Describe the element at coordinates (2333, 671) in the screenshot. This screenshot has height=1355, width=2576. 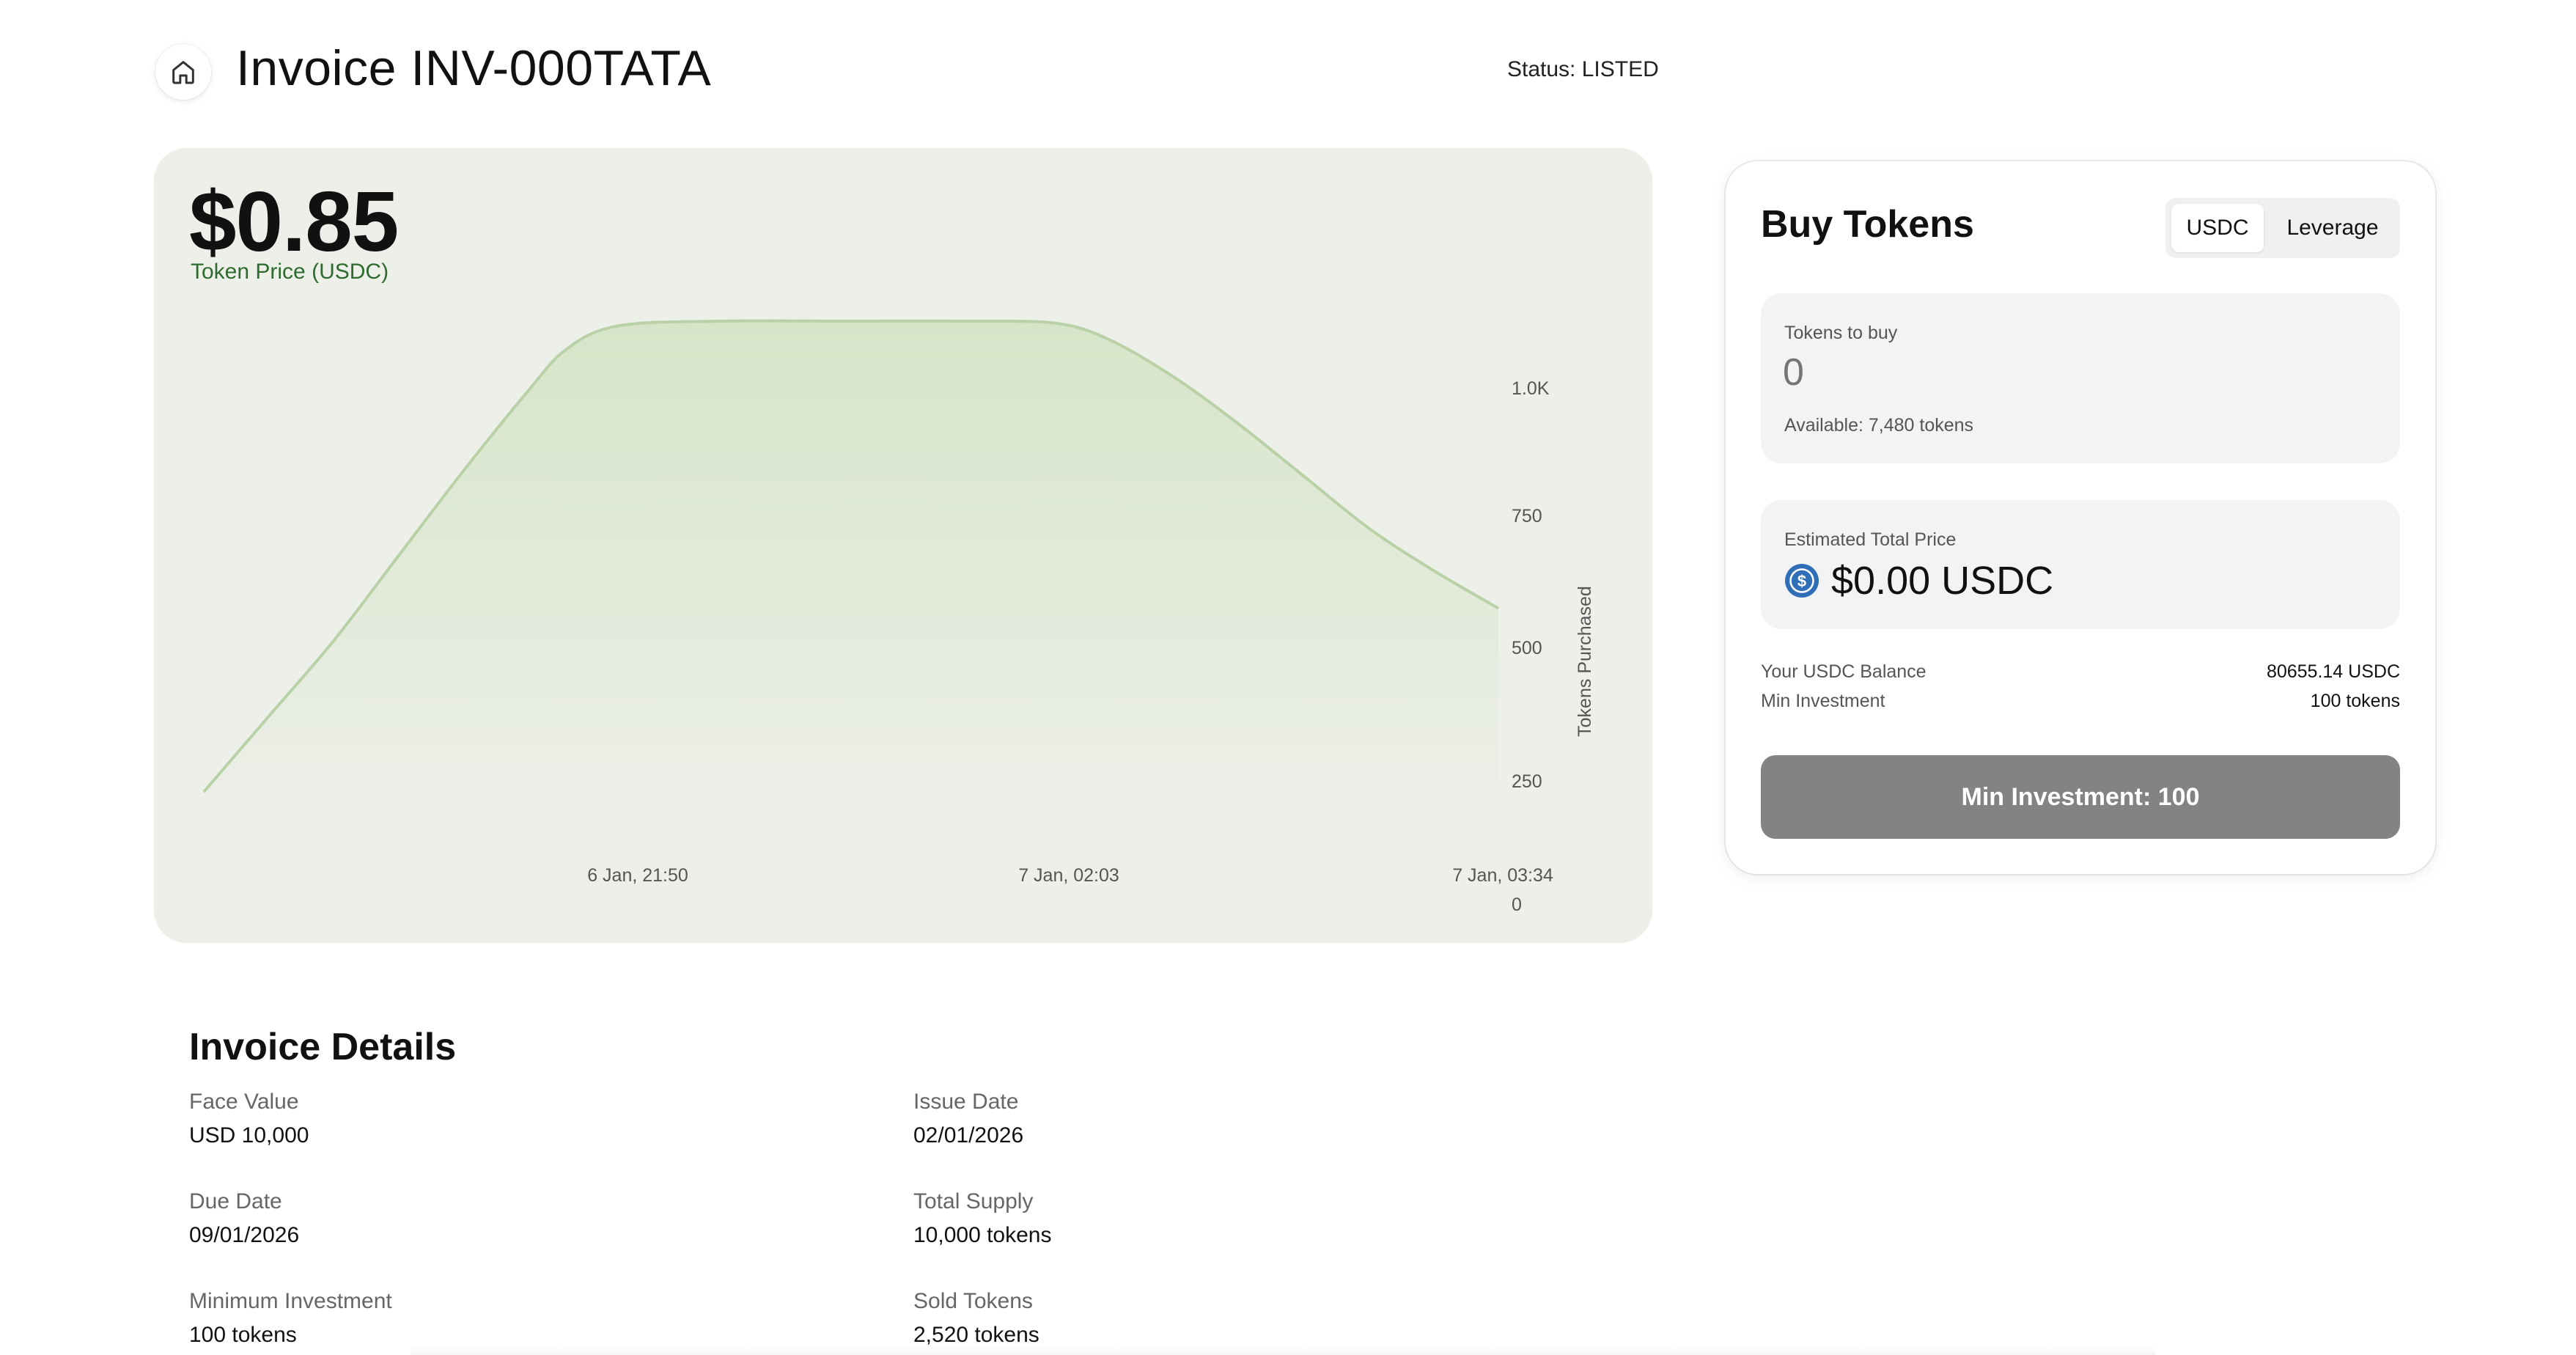
I see `usdc-balance-value: 80655.14 USDC` at that location.